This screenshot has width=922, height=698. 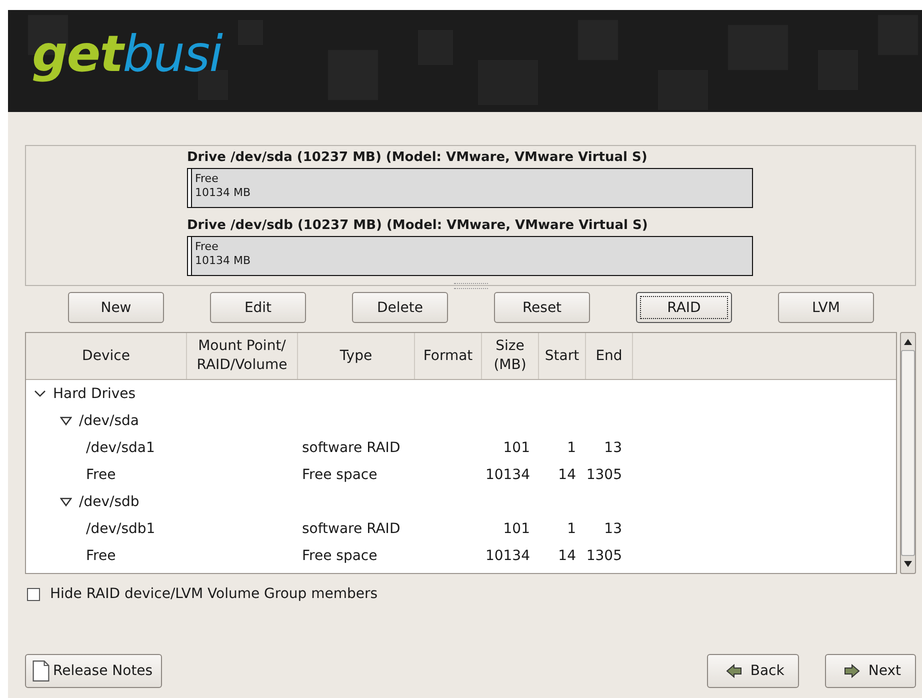 I want to click on document-icon, so click(x=41, y=671).